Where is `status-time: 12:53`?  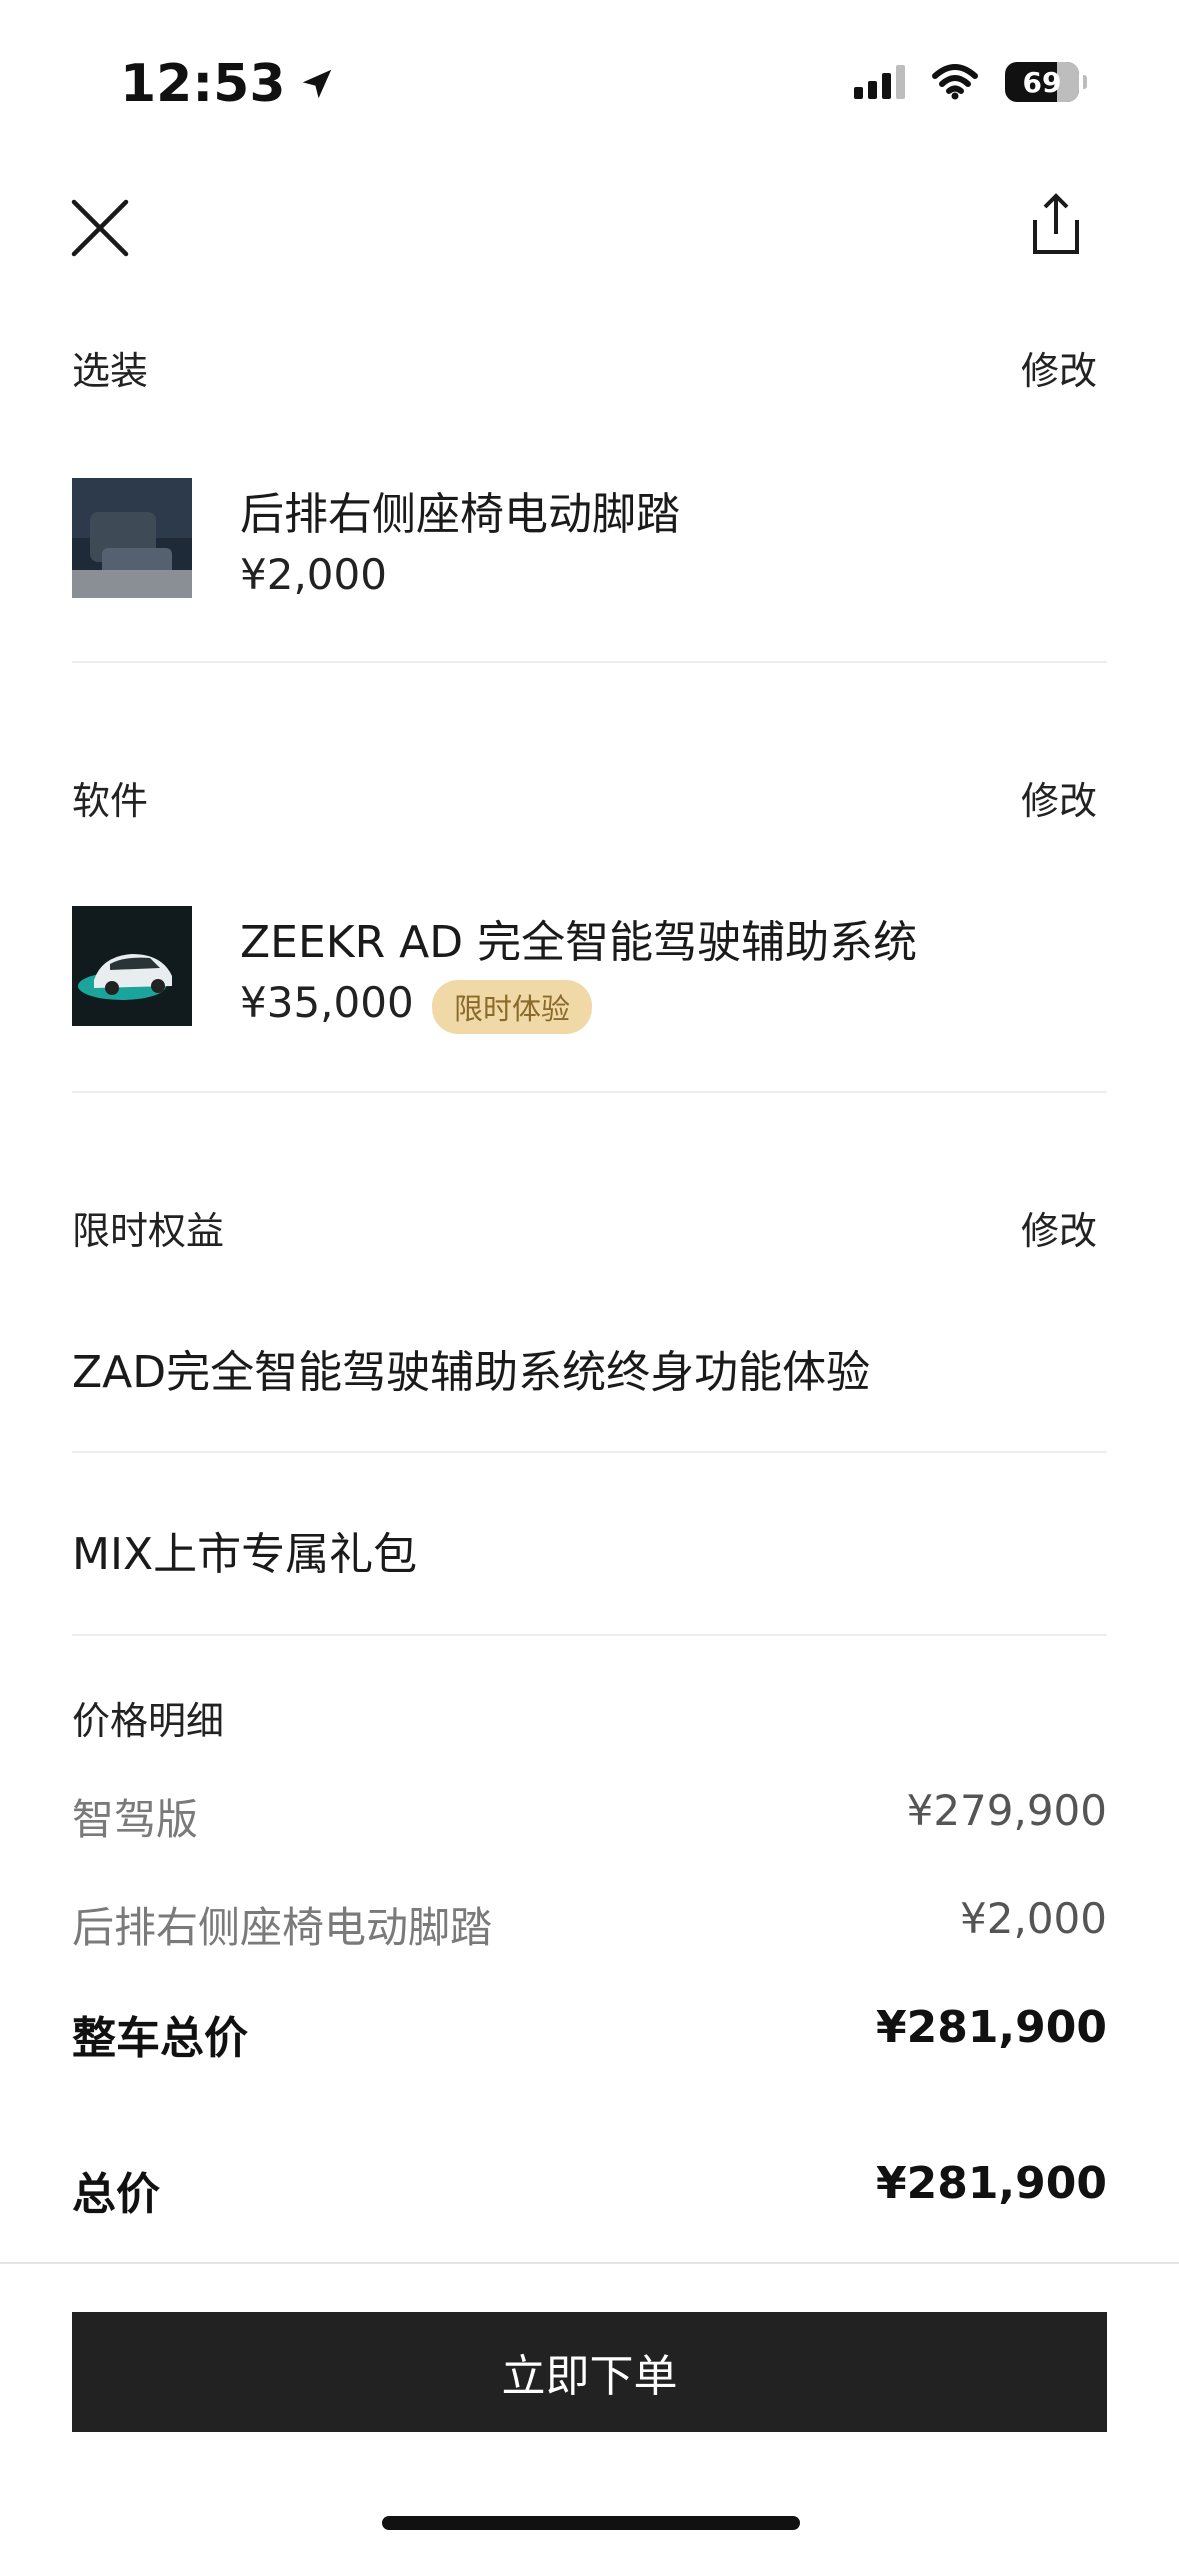 status-time: 12:53 is located at coordinates (228, 84).